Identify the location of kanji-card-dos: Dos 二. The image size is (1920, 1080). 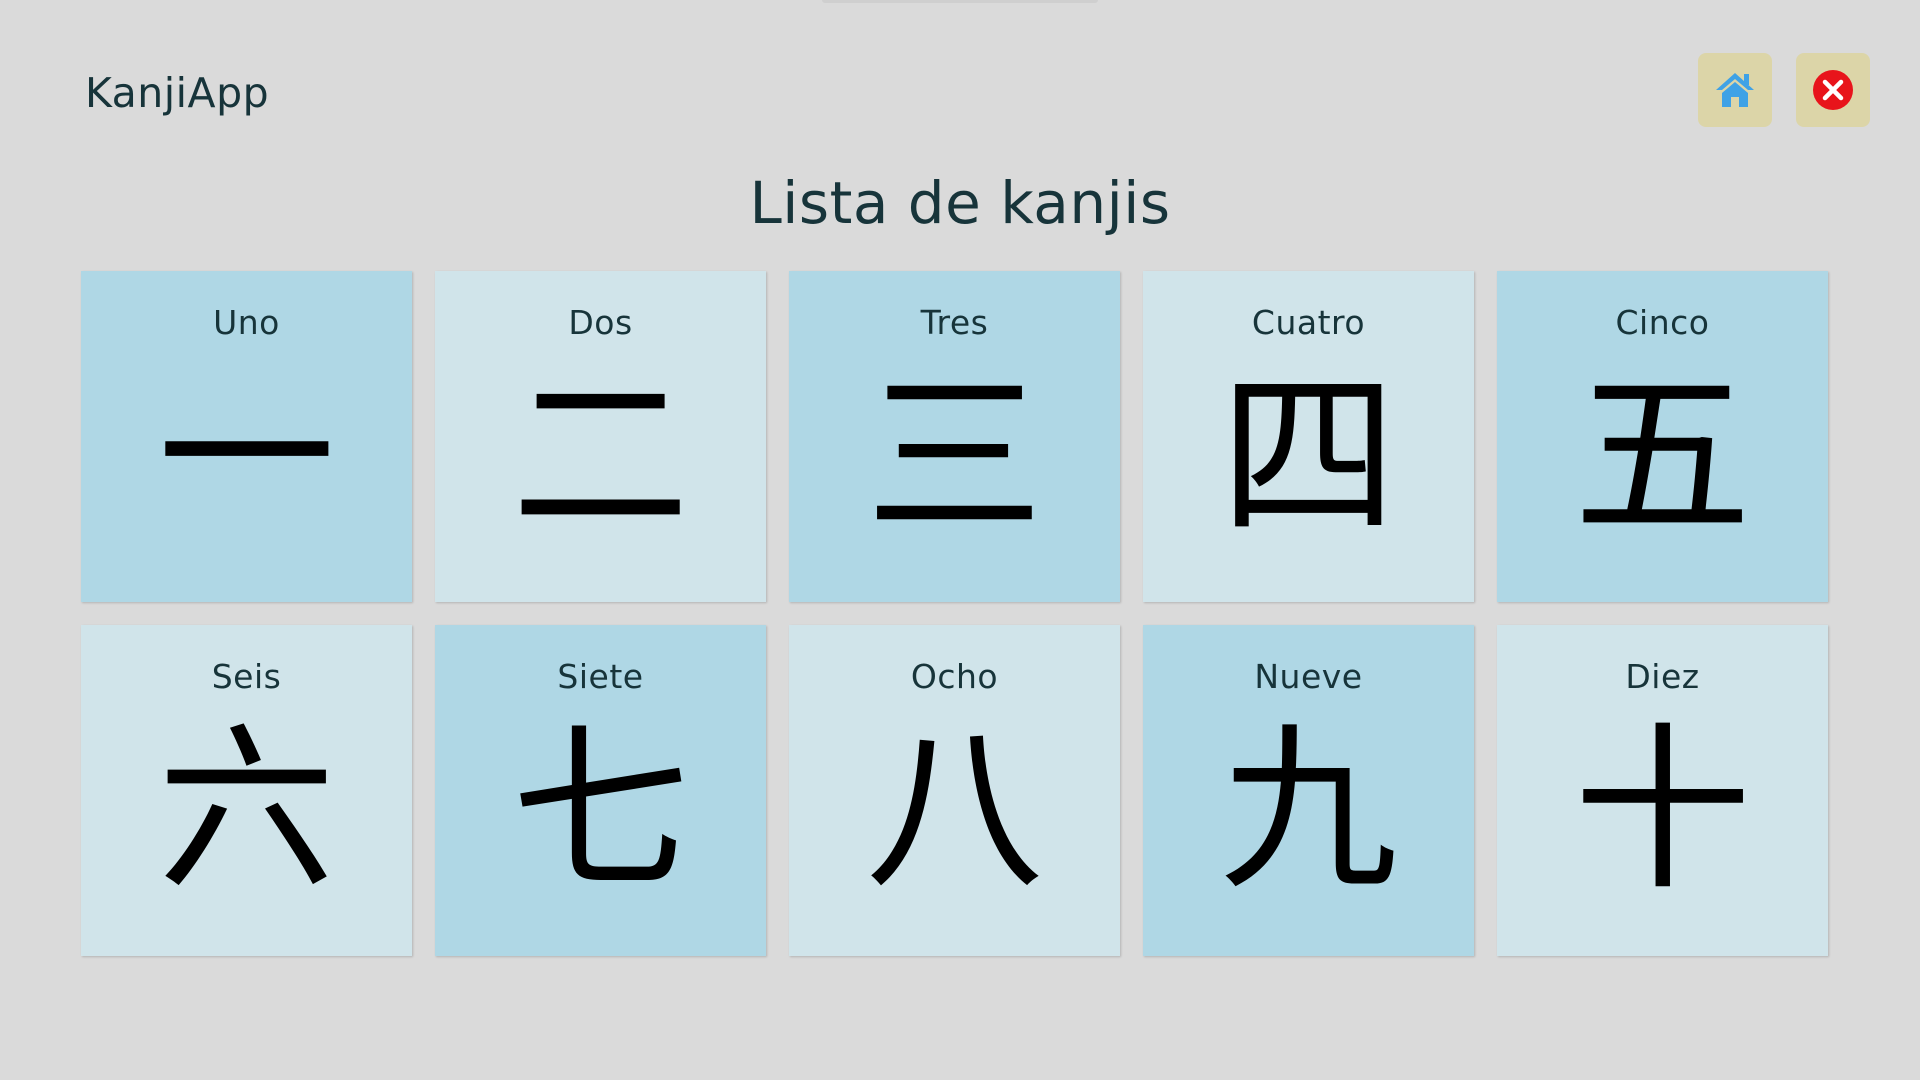
(600, 436).